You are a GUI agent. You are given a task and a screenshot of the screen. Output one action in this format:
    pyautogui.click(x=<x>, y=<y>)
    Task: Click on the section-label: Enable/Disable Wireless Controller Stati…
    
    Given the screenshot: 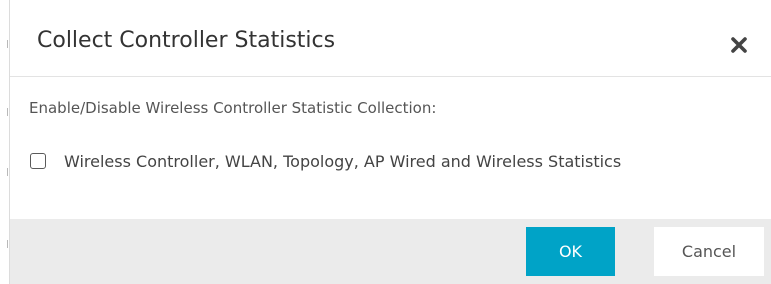 What is the action you would take?
    pyautogui.click(x=233, y=108)
    